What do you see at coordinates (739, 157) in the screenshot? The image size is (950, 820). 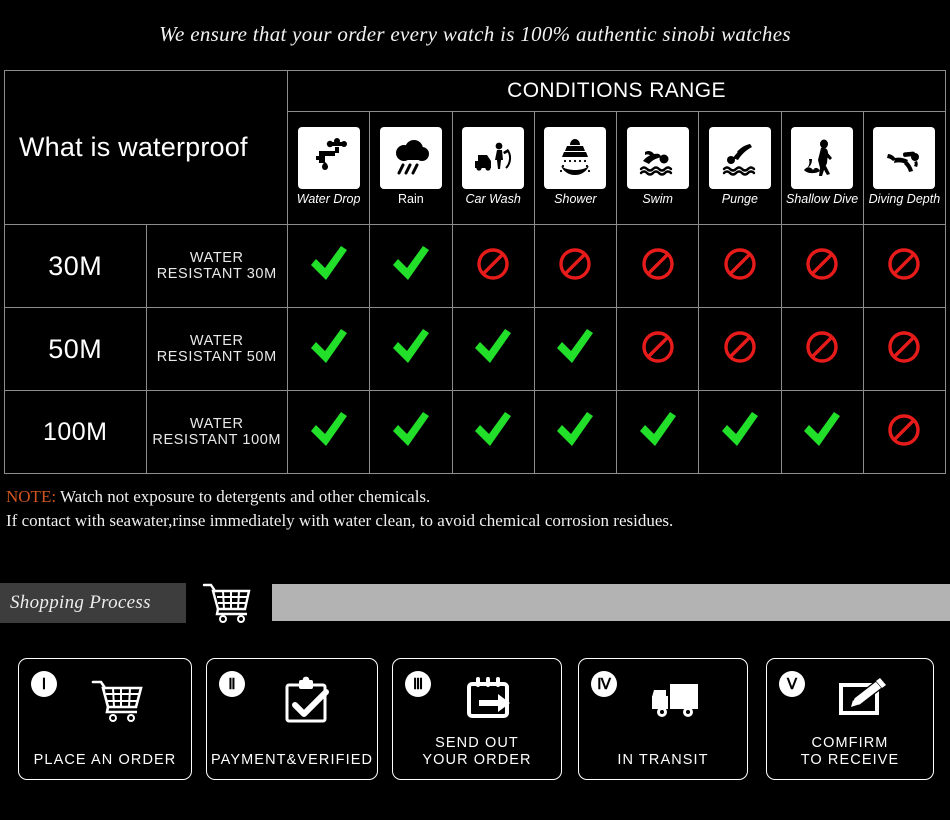 I see `plunge-dive-icon` at bounding box center [739, 157].